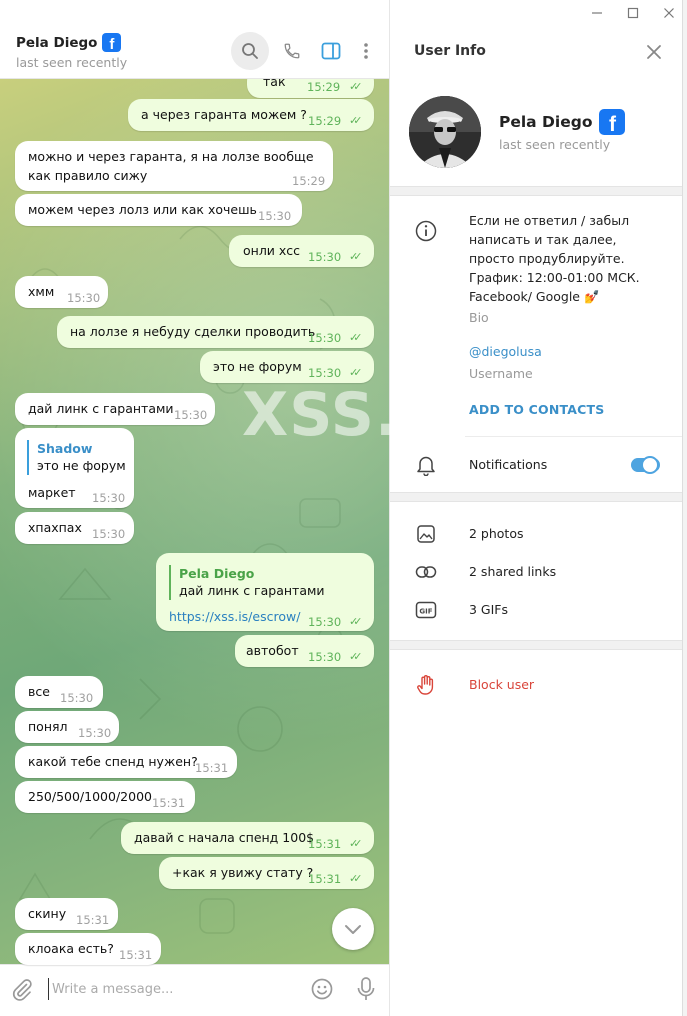 This screenshot has height=1016, width=687. I want to click on message-text: скину, so click(47, 913).